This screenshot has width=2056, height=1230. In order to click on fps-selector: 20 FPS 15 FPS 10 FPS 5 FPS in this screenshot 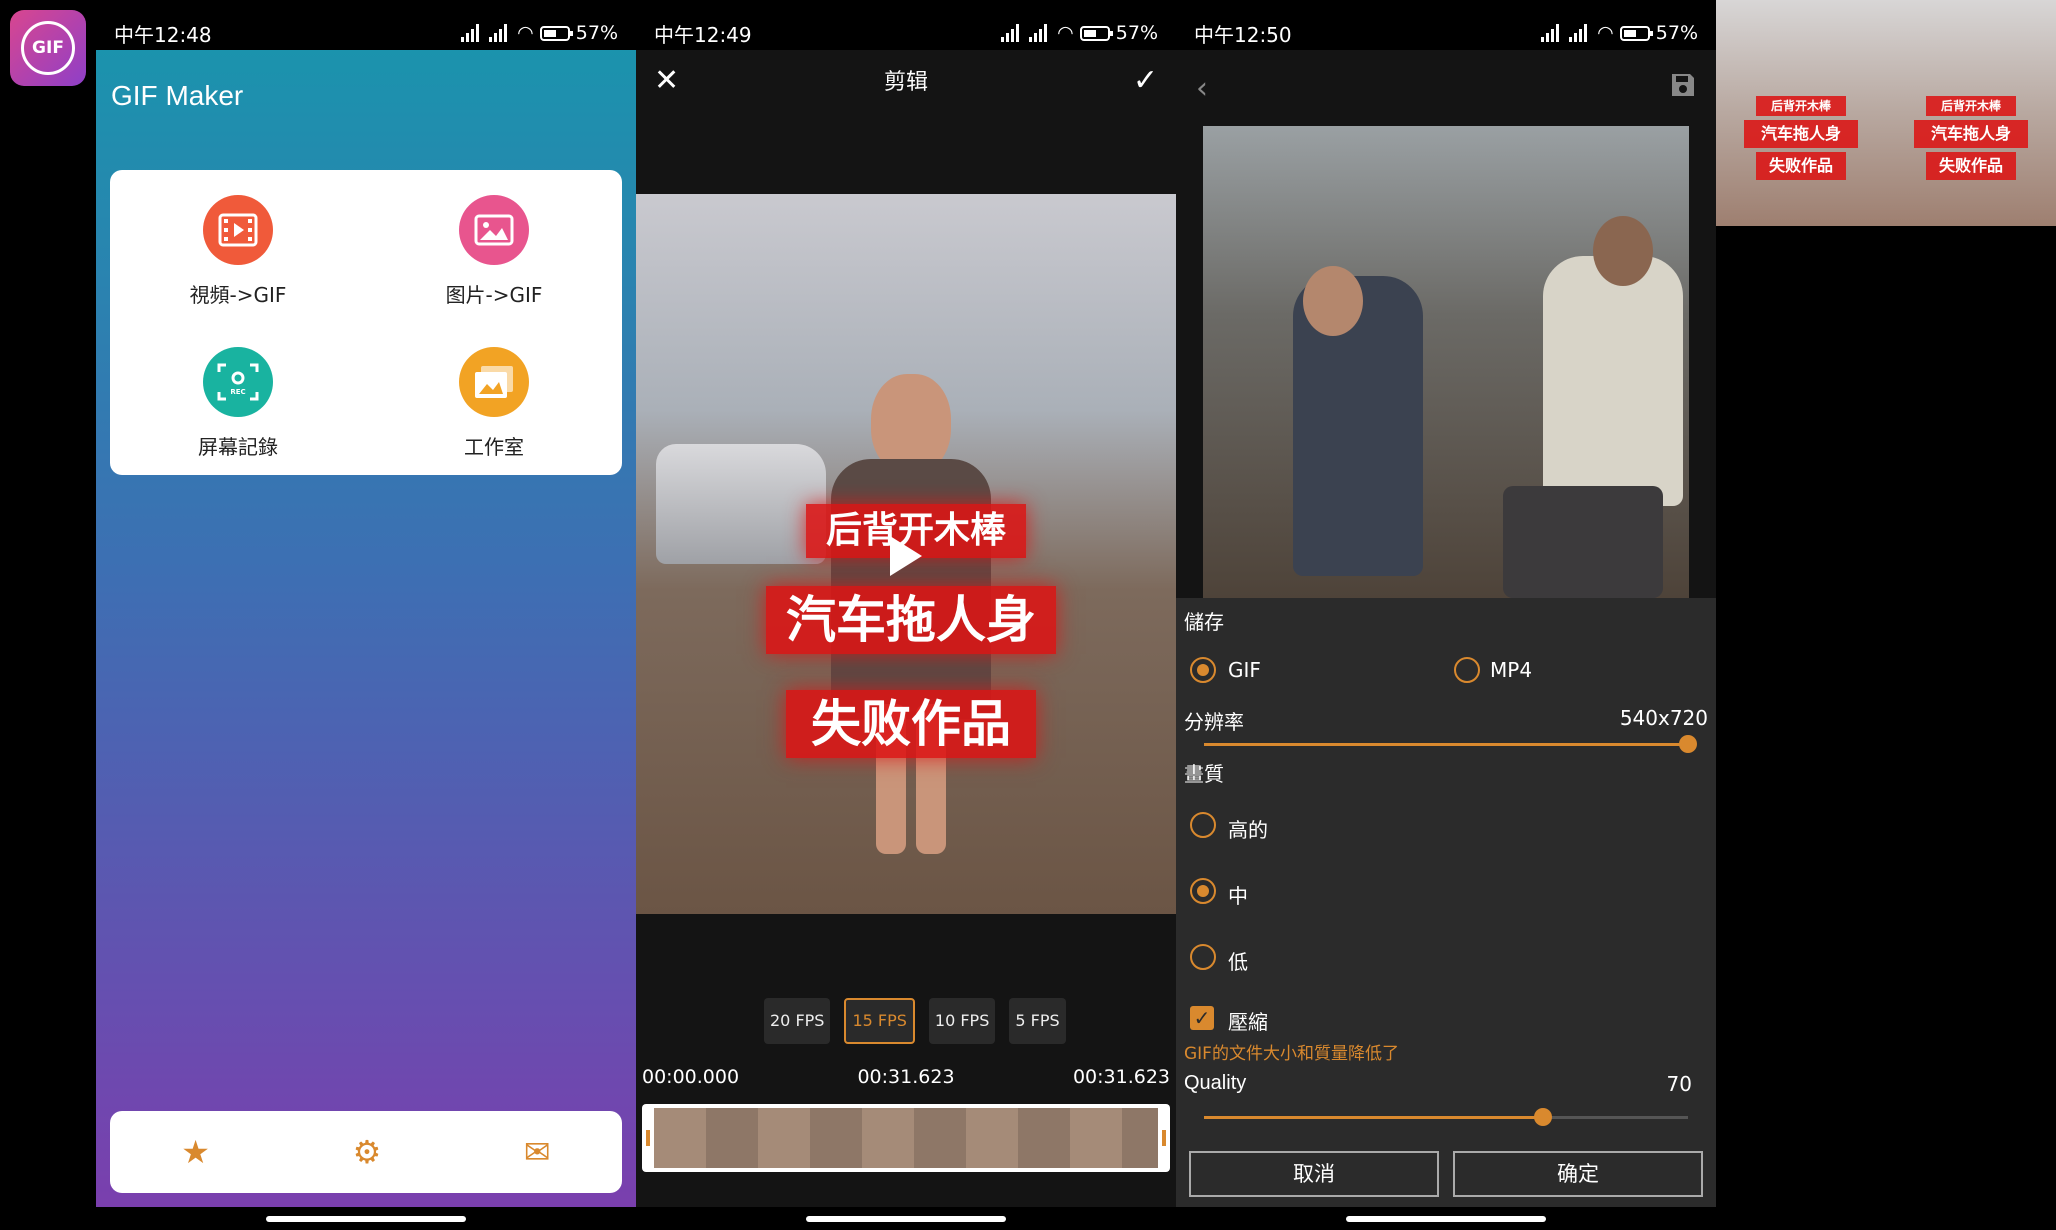, I will do `click(915, 1021)`.